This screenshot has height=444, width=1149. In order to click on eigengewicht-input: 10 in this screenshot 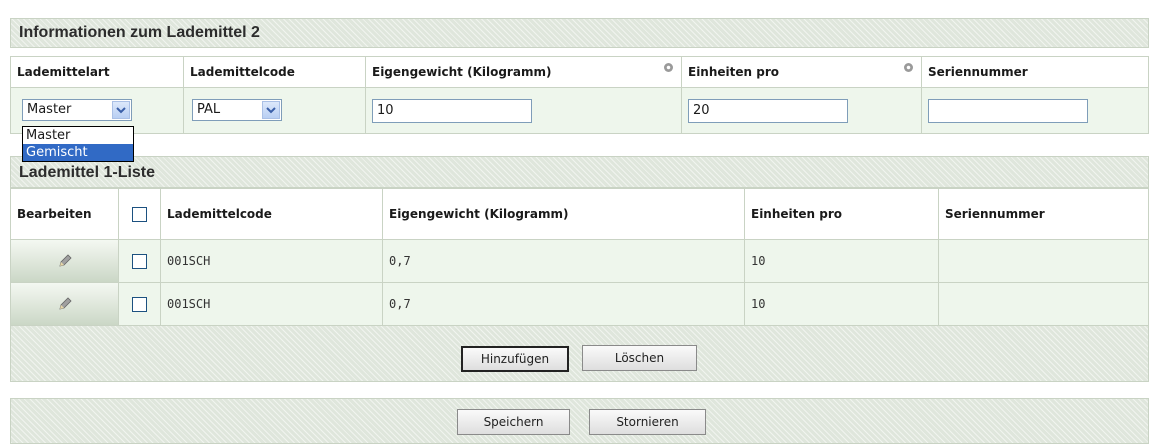, I will do `click(452, 110)`.